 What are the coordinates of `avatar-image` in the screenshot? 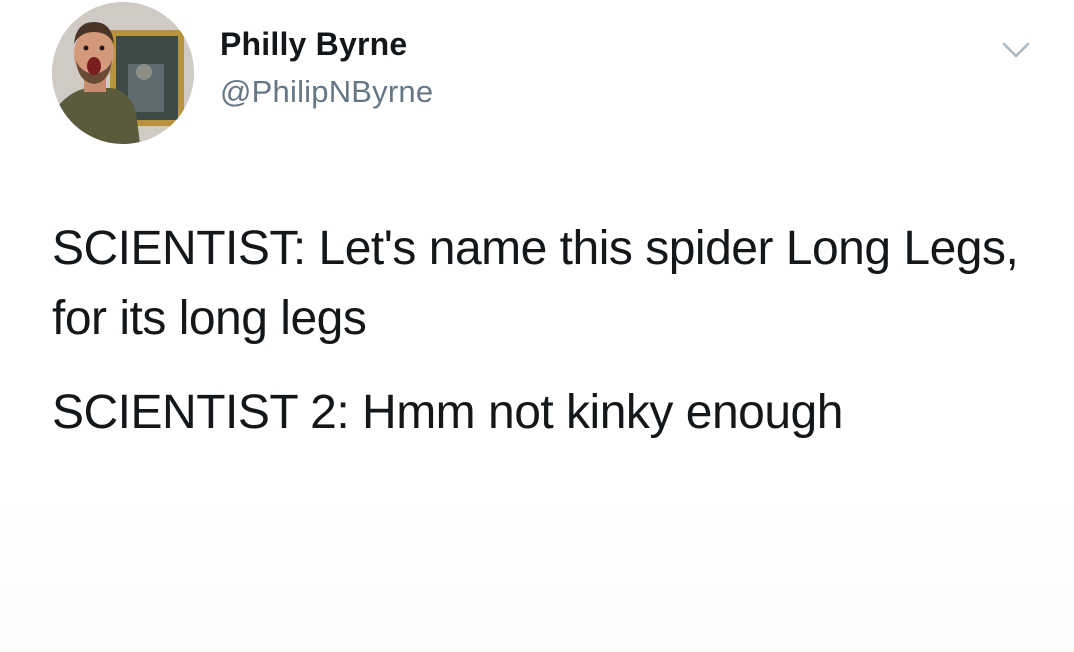 It's located at (123, 73).